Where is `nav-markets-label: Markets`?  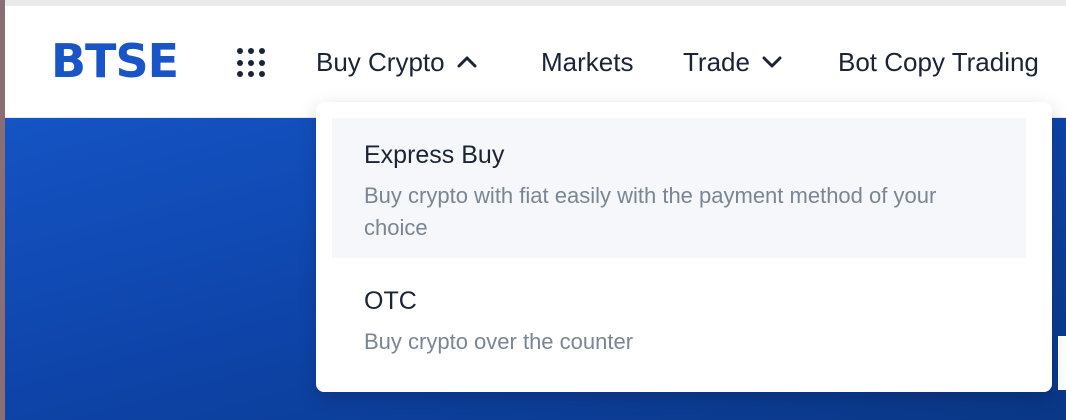
nav-markets-label: Markets is located at coordinates (587, 61).